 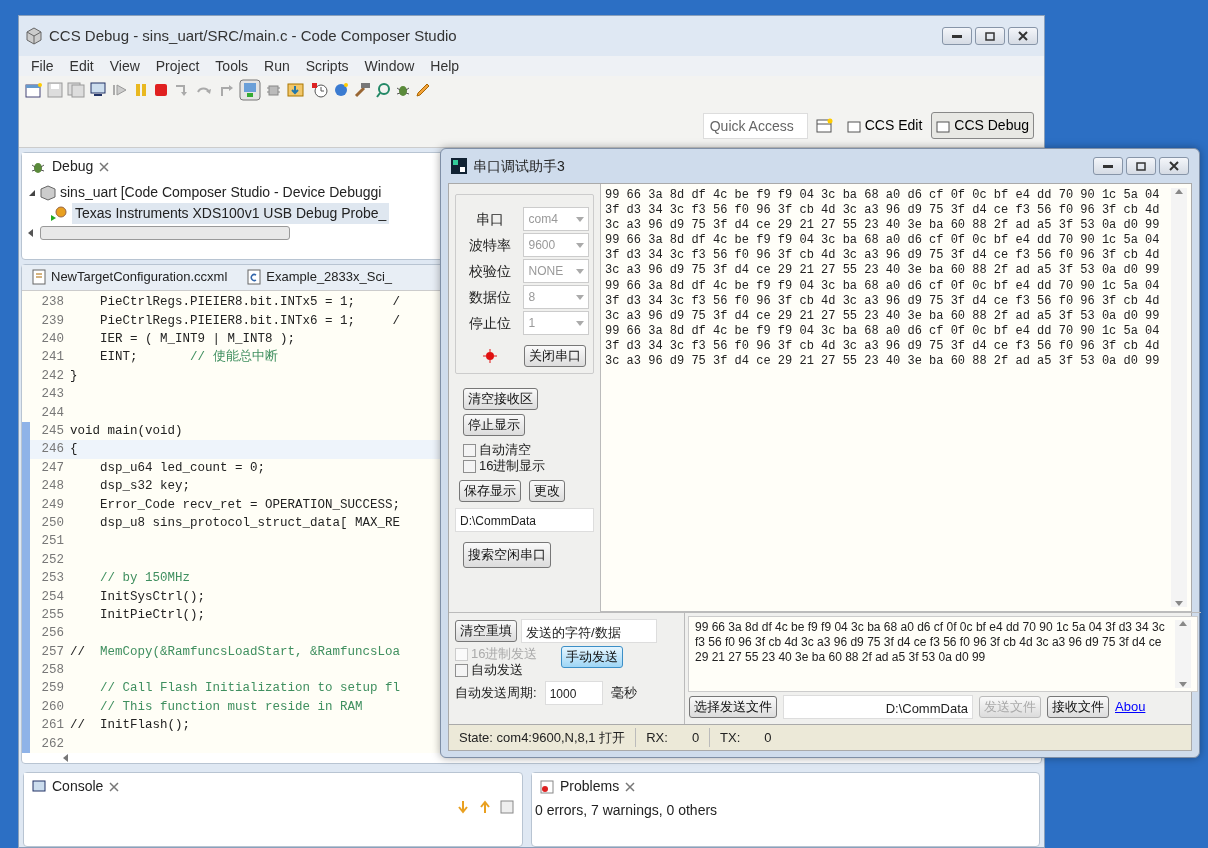 What do you see at coordinates (497, 670) in the screenshot?
I see `checkbox-label: 自动发送` at bounding box center [497, 670].